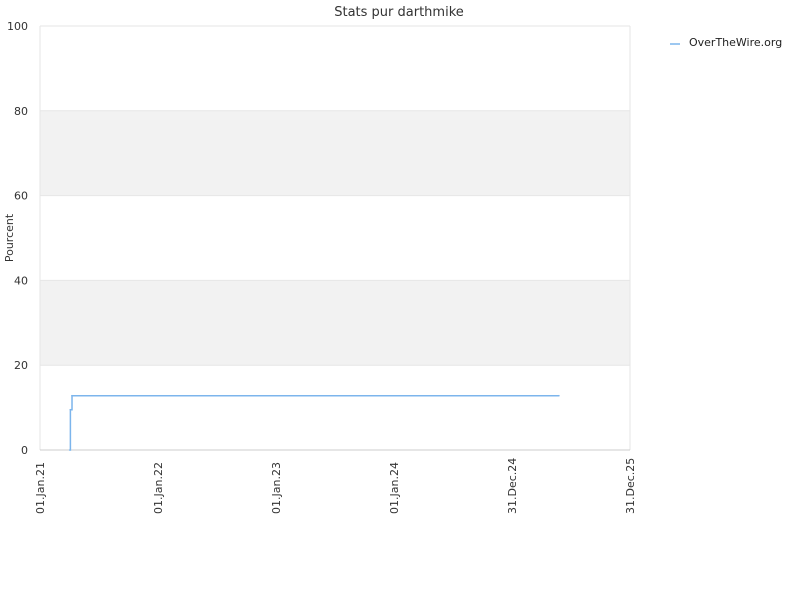  Describe the element at coordinates (399, 12) in the screenshot. I see `chart-title: Stats pur darthmike` at that location.